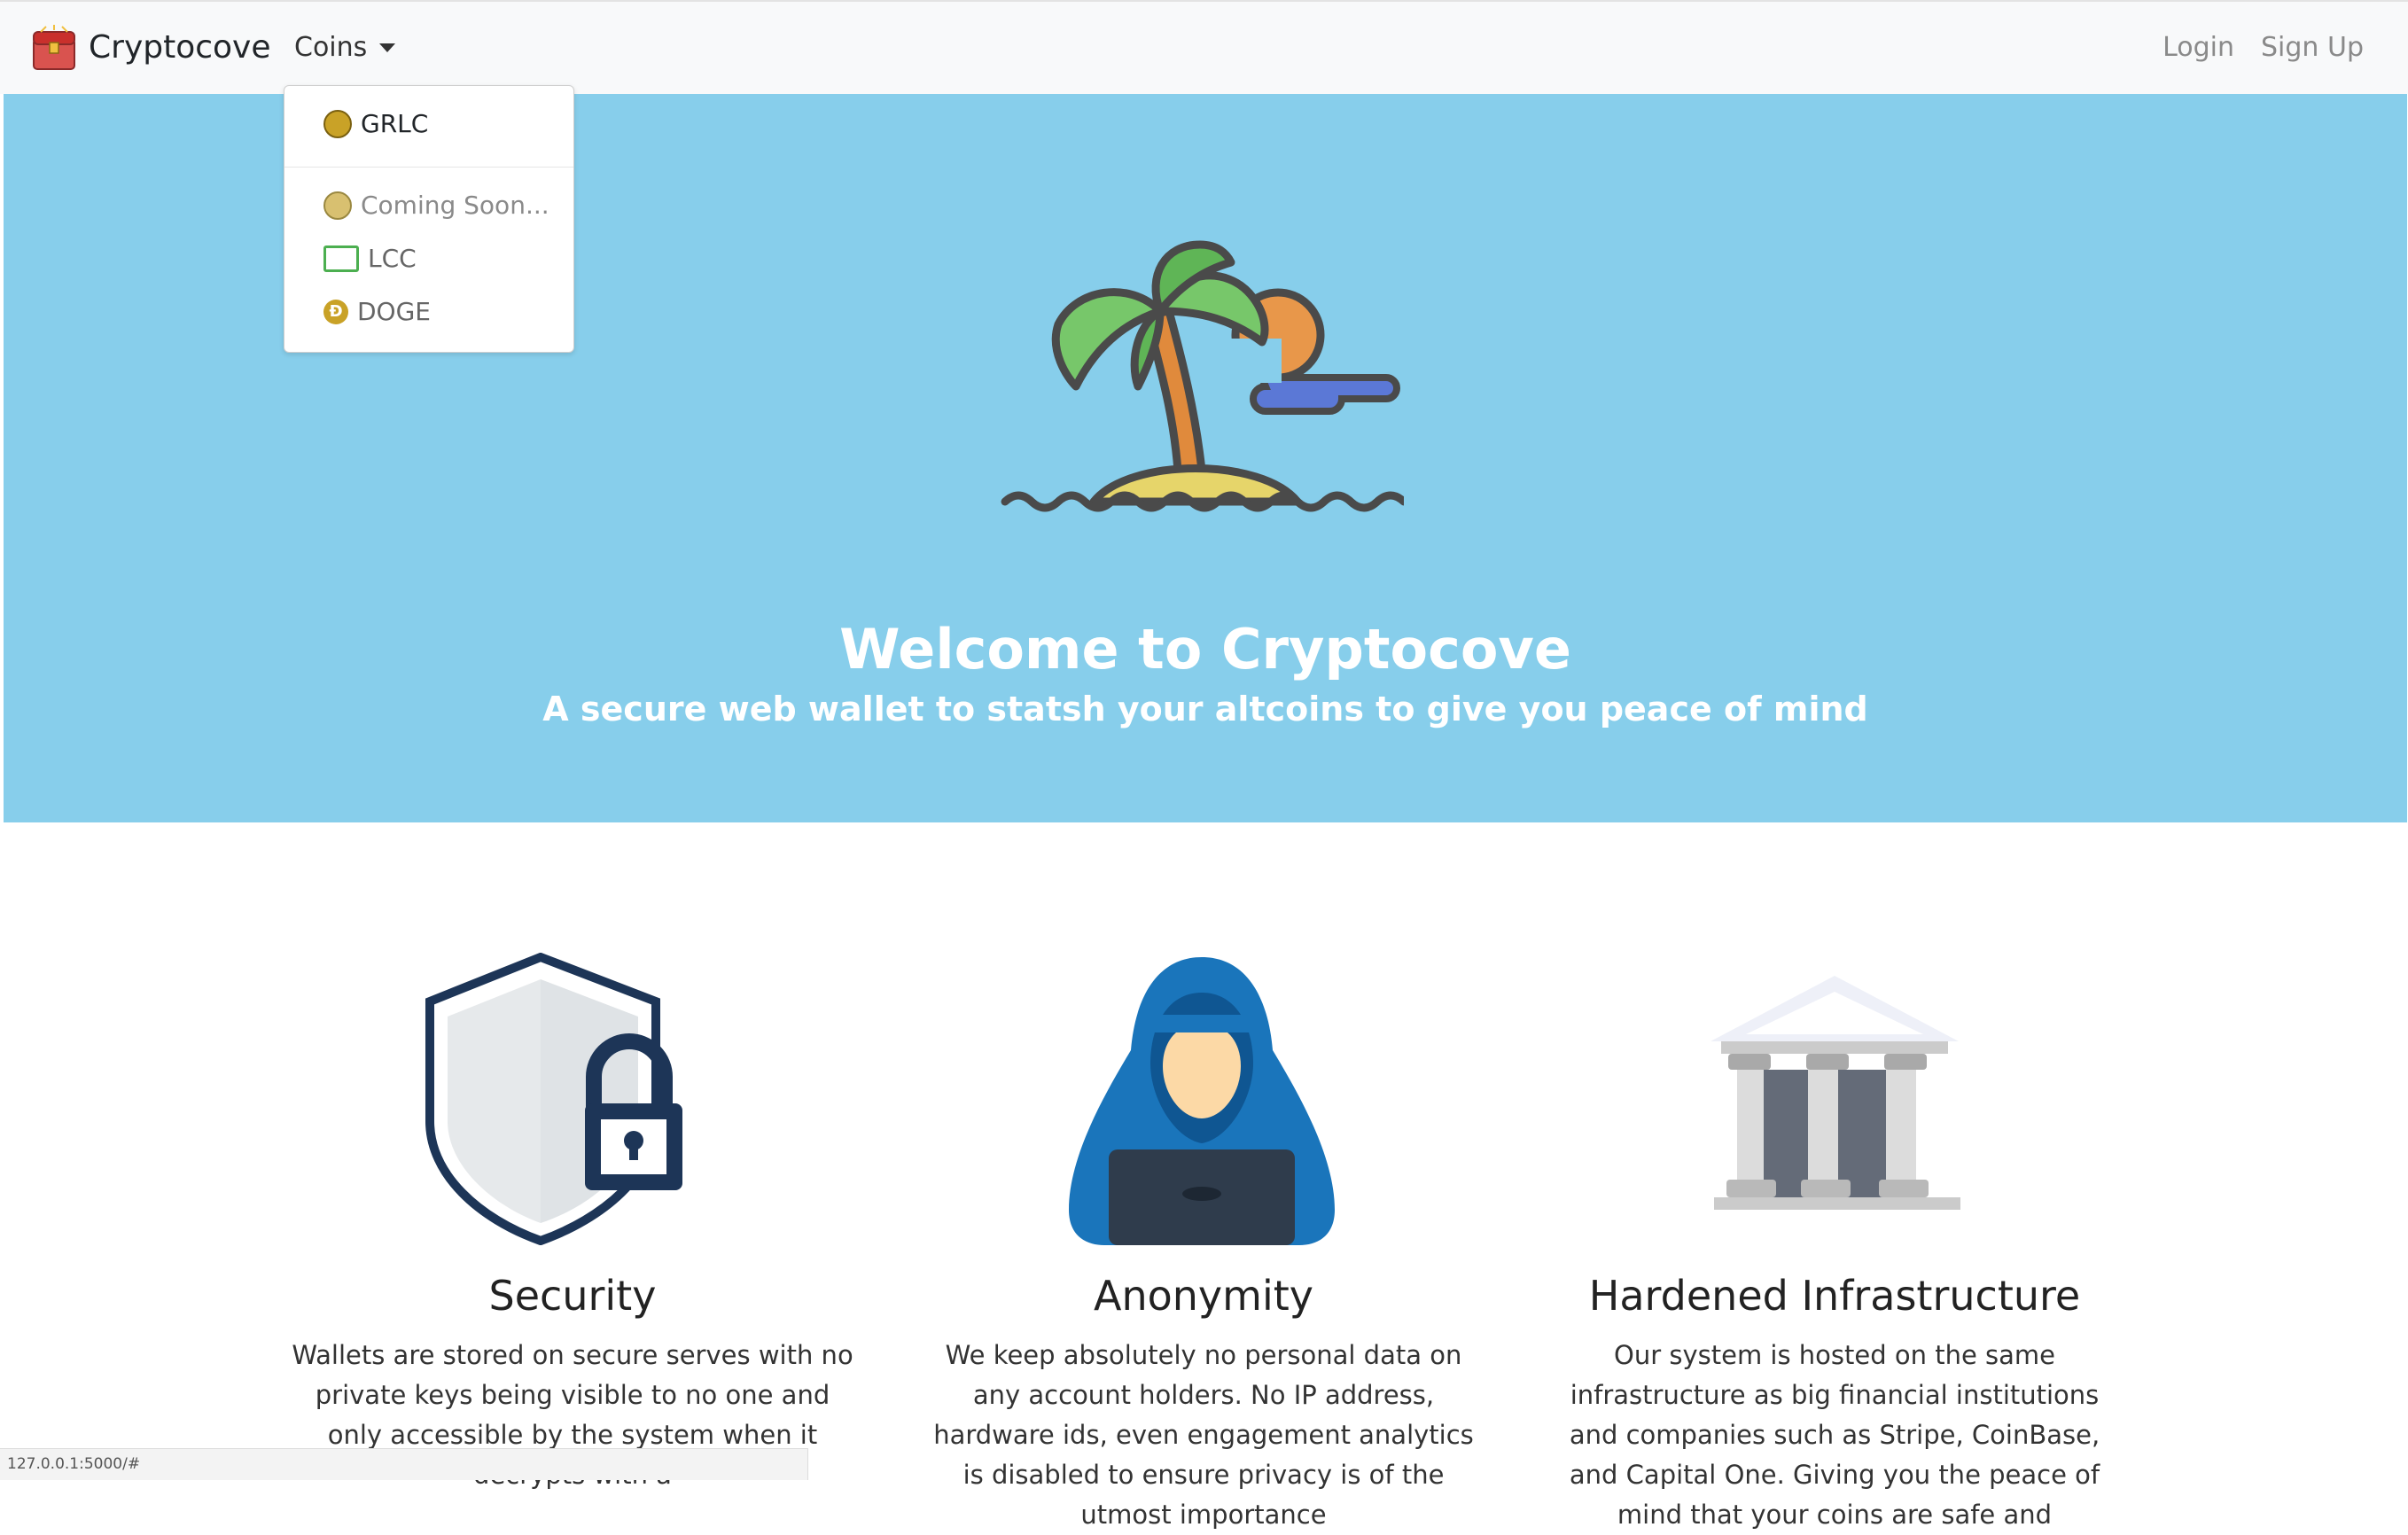 The height and width of the screenshot is (1535, 2408). Describe the element at coordinates (394, 311) in the screenshot. I see `dropdown-item-label: DOGE` at that location.